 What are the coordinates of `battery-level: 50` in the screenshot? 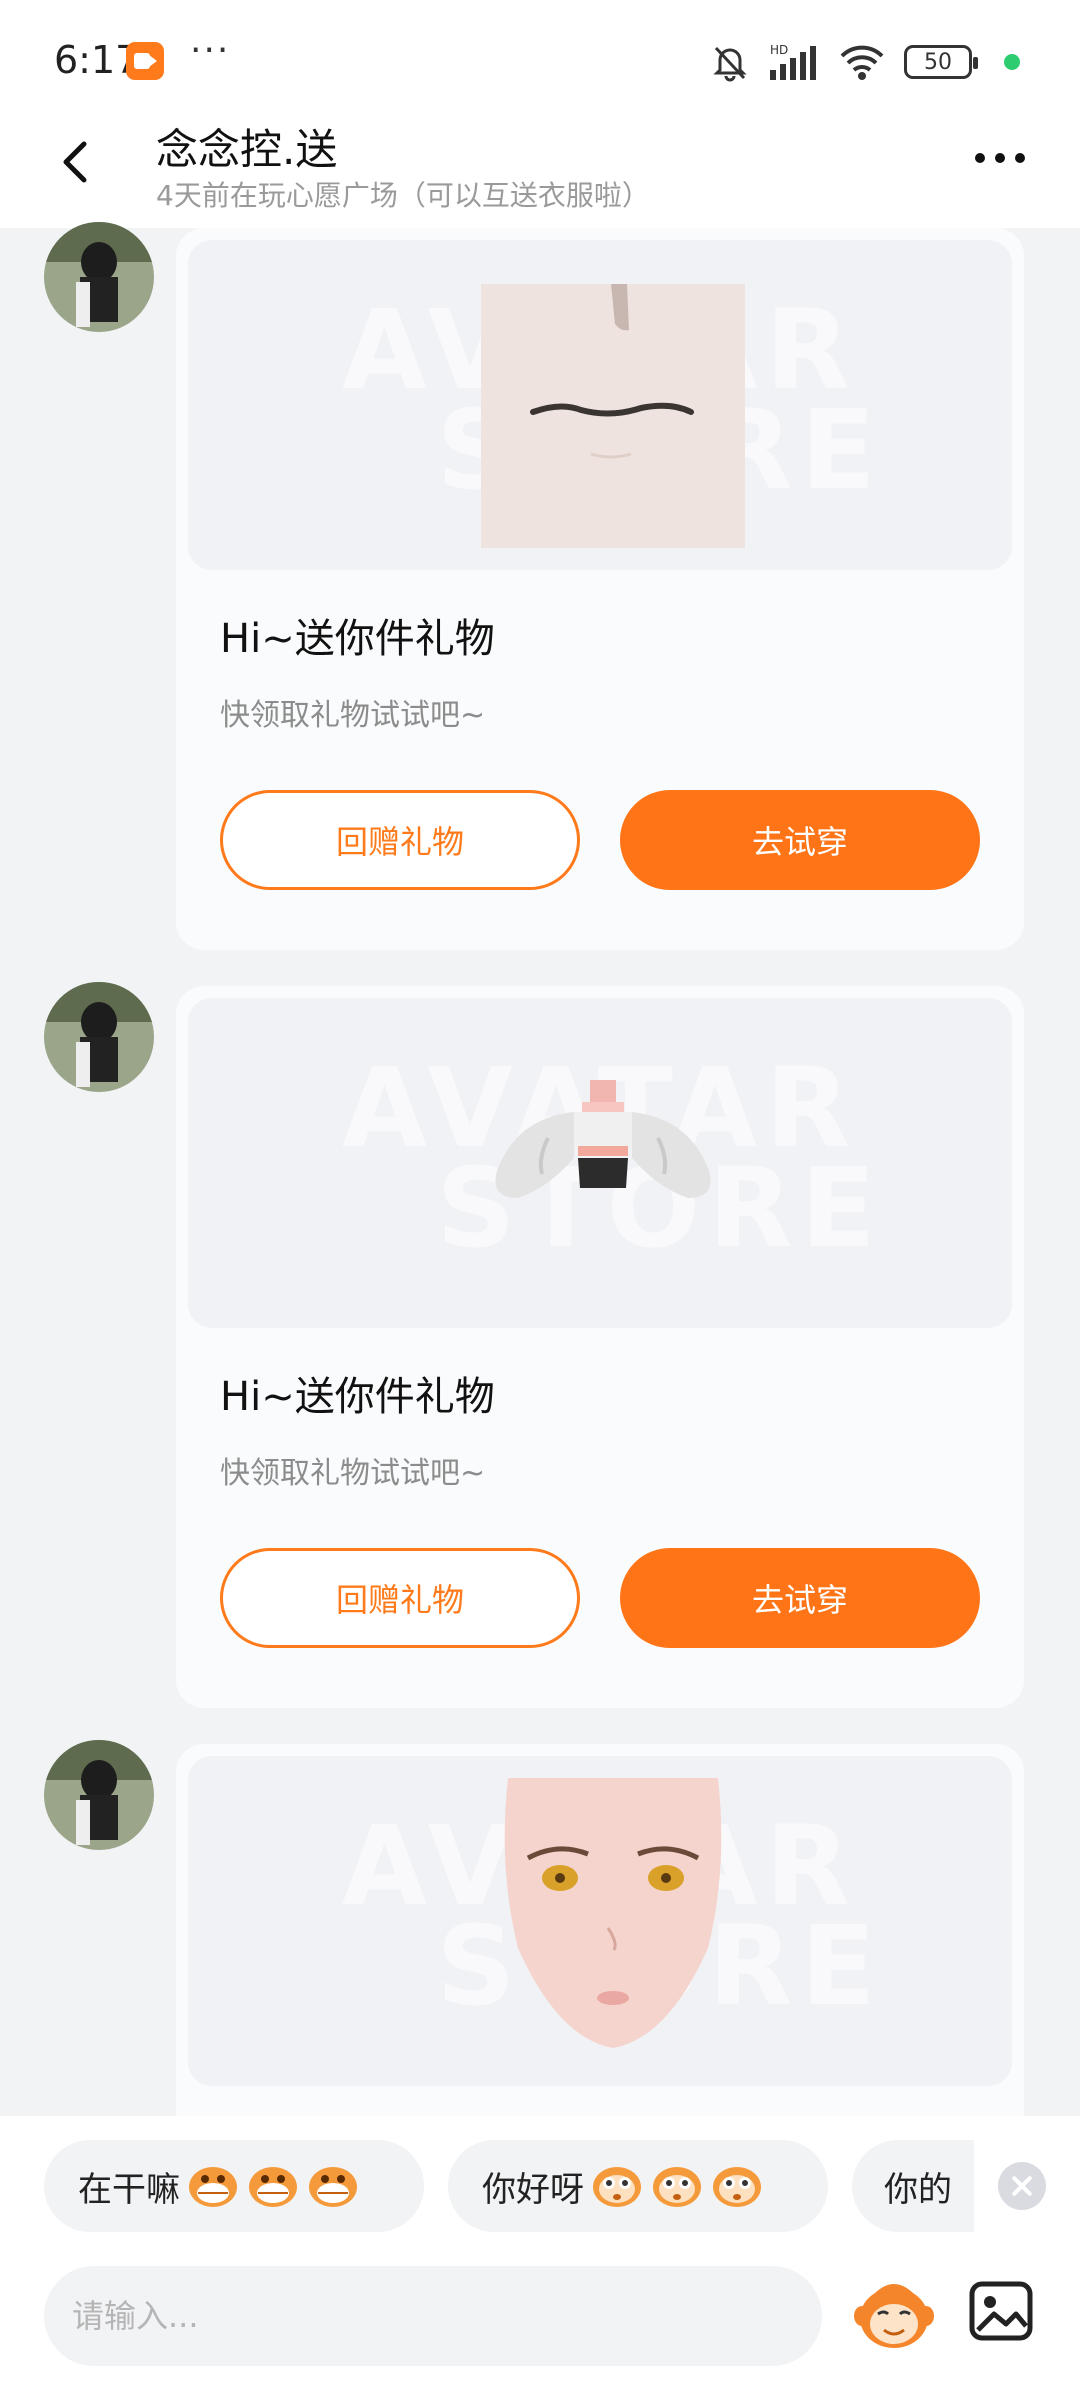 It's located at (938, 62).